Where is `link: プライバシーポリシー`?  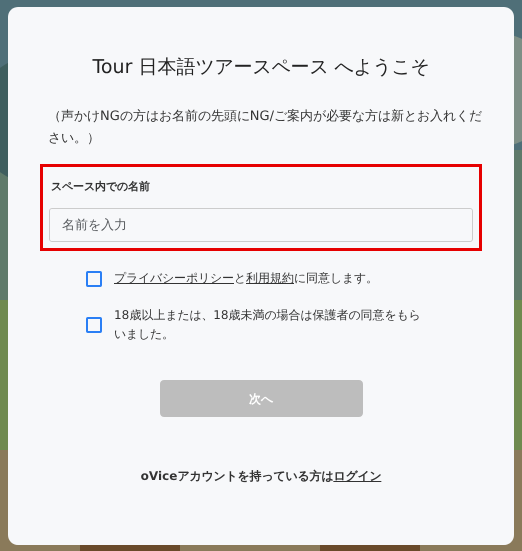
link: プライバシーポリシー is located at coordinates (174, 278).